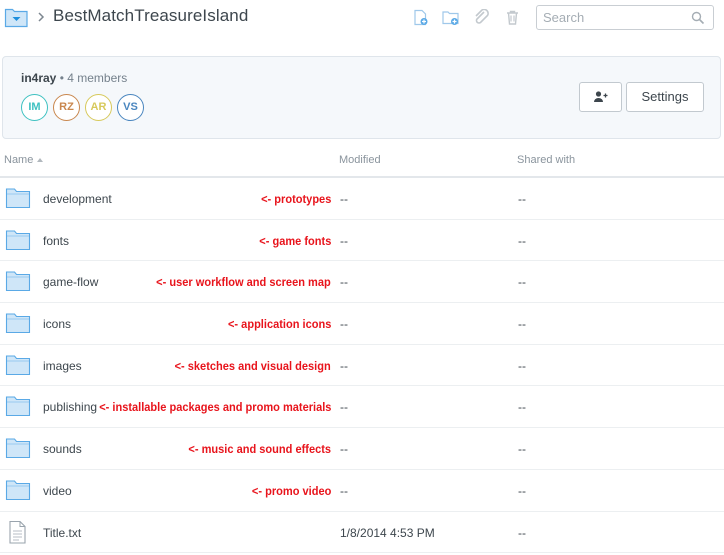  I want to click on file-row: sounds <- music and sound effects -- --, so click(362, 449).